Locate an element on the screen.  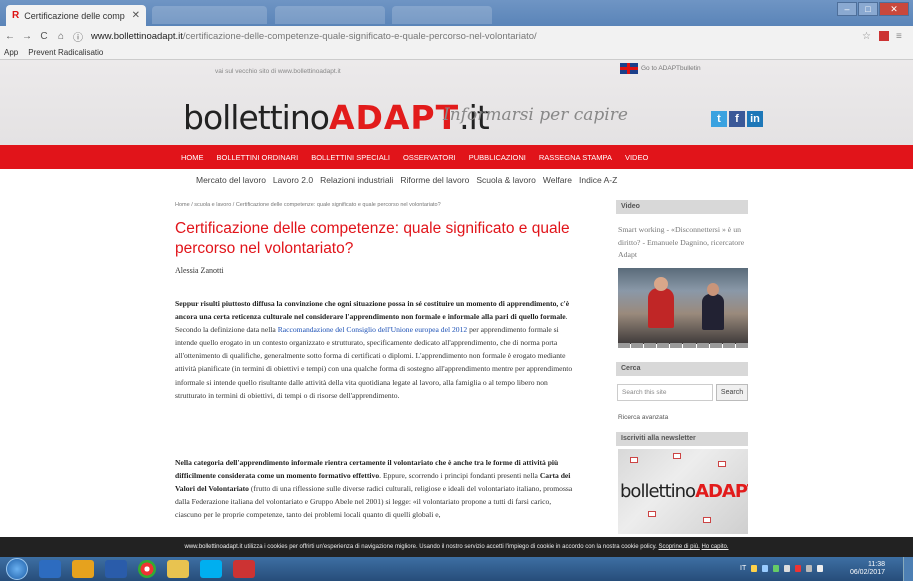
home-icon: ⌂ is located at coordinates (61, 36).